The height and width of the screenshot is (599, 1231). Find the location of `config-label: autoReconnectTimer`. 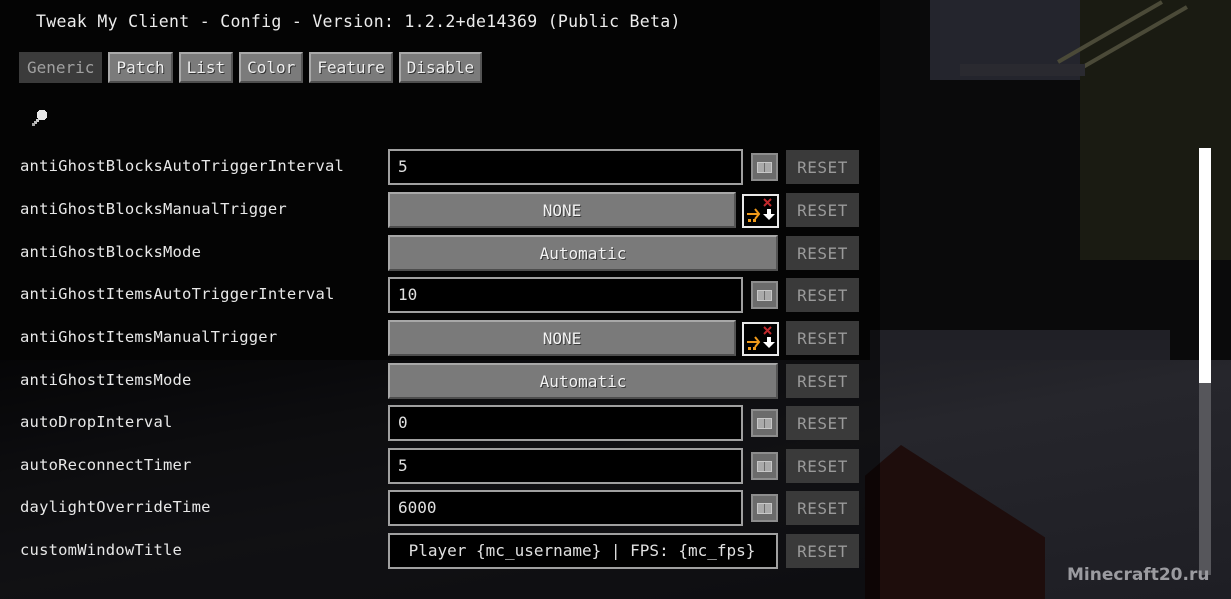

config-label: autoReconnectTimer is located at coordinates (106, 465).